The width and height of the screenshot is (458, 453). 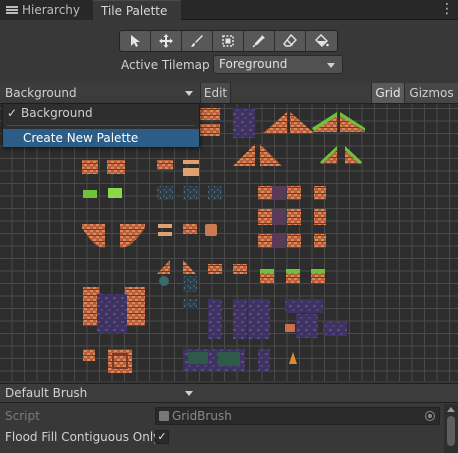 I want to click on grid-toggle-button: Grid, so click(x=387, y=93).